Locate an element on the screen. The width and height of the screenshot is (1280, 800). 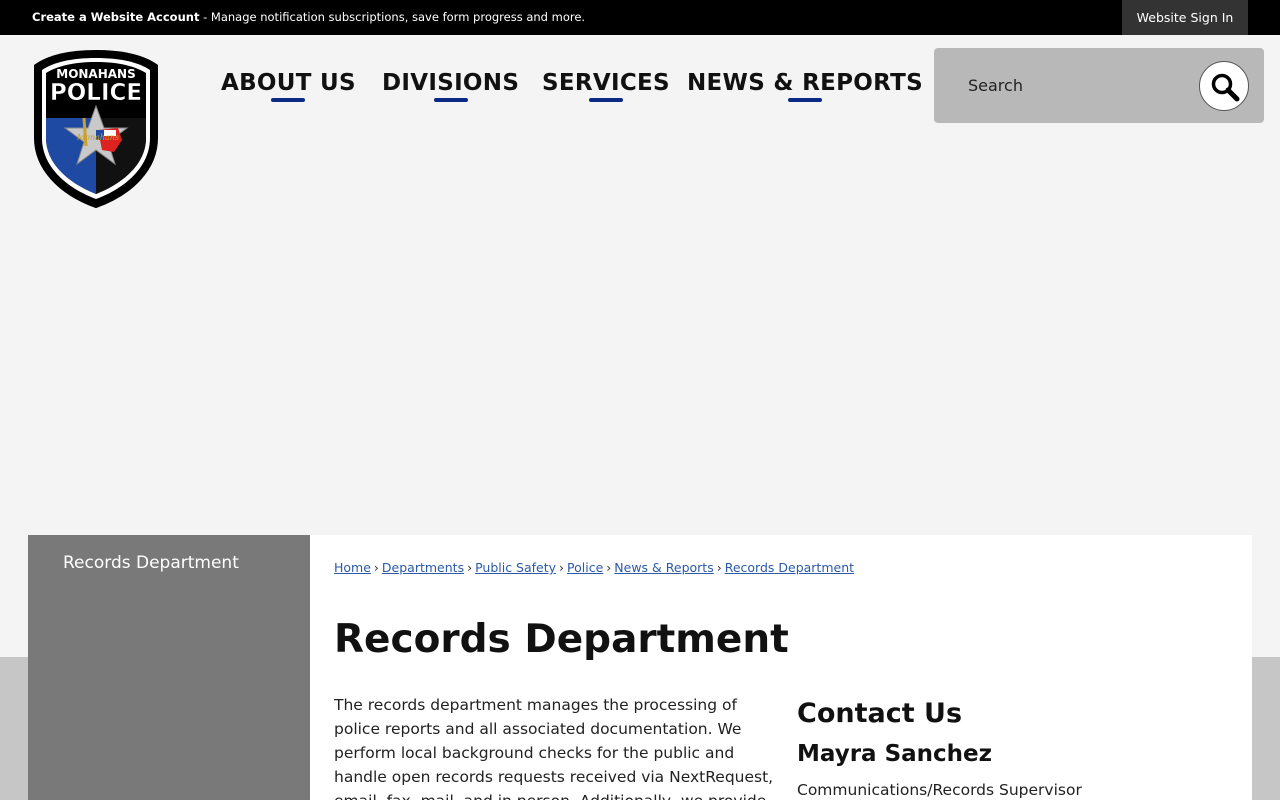
logo-text-main: POLICE is located at coordinates (96, 93).